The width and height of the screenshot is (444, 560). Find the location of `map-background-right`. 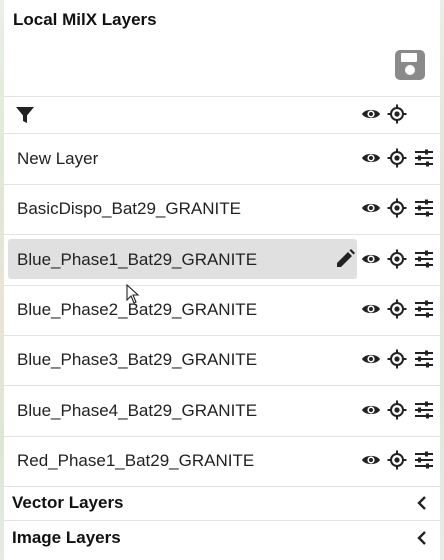

map-background-right is located at coordinates (442, 280).